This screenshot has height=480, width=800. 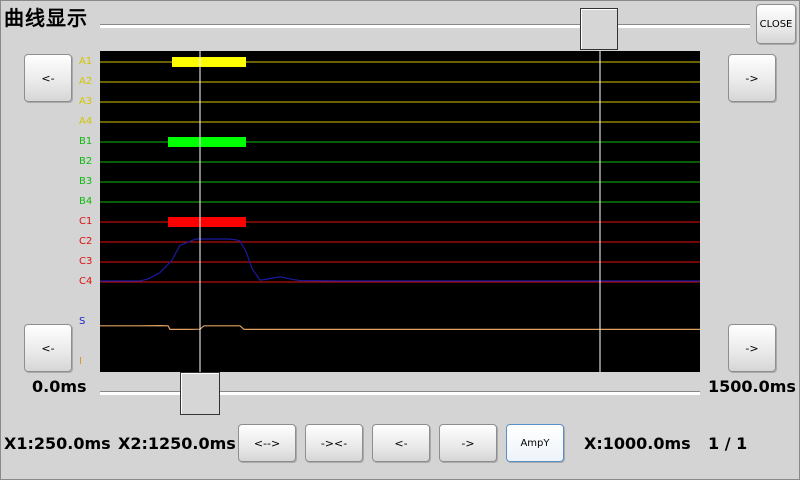 What do you see at coordinates (752, 78) in the screenshot?
I see `scroll-right-top-button: ->` at bounding box center [752, 78].